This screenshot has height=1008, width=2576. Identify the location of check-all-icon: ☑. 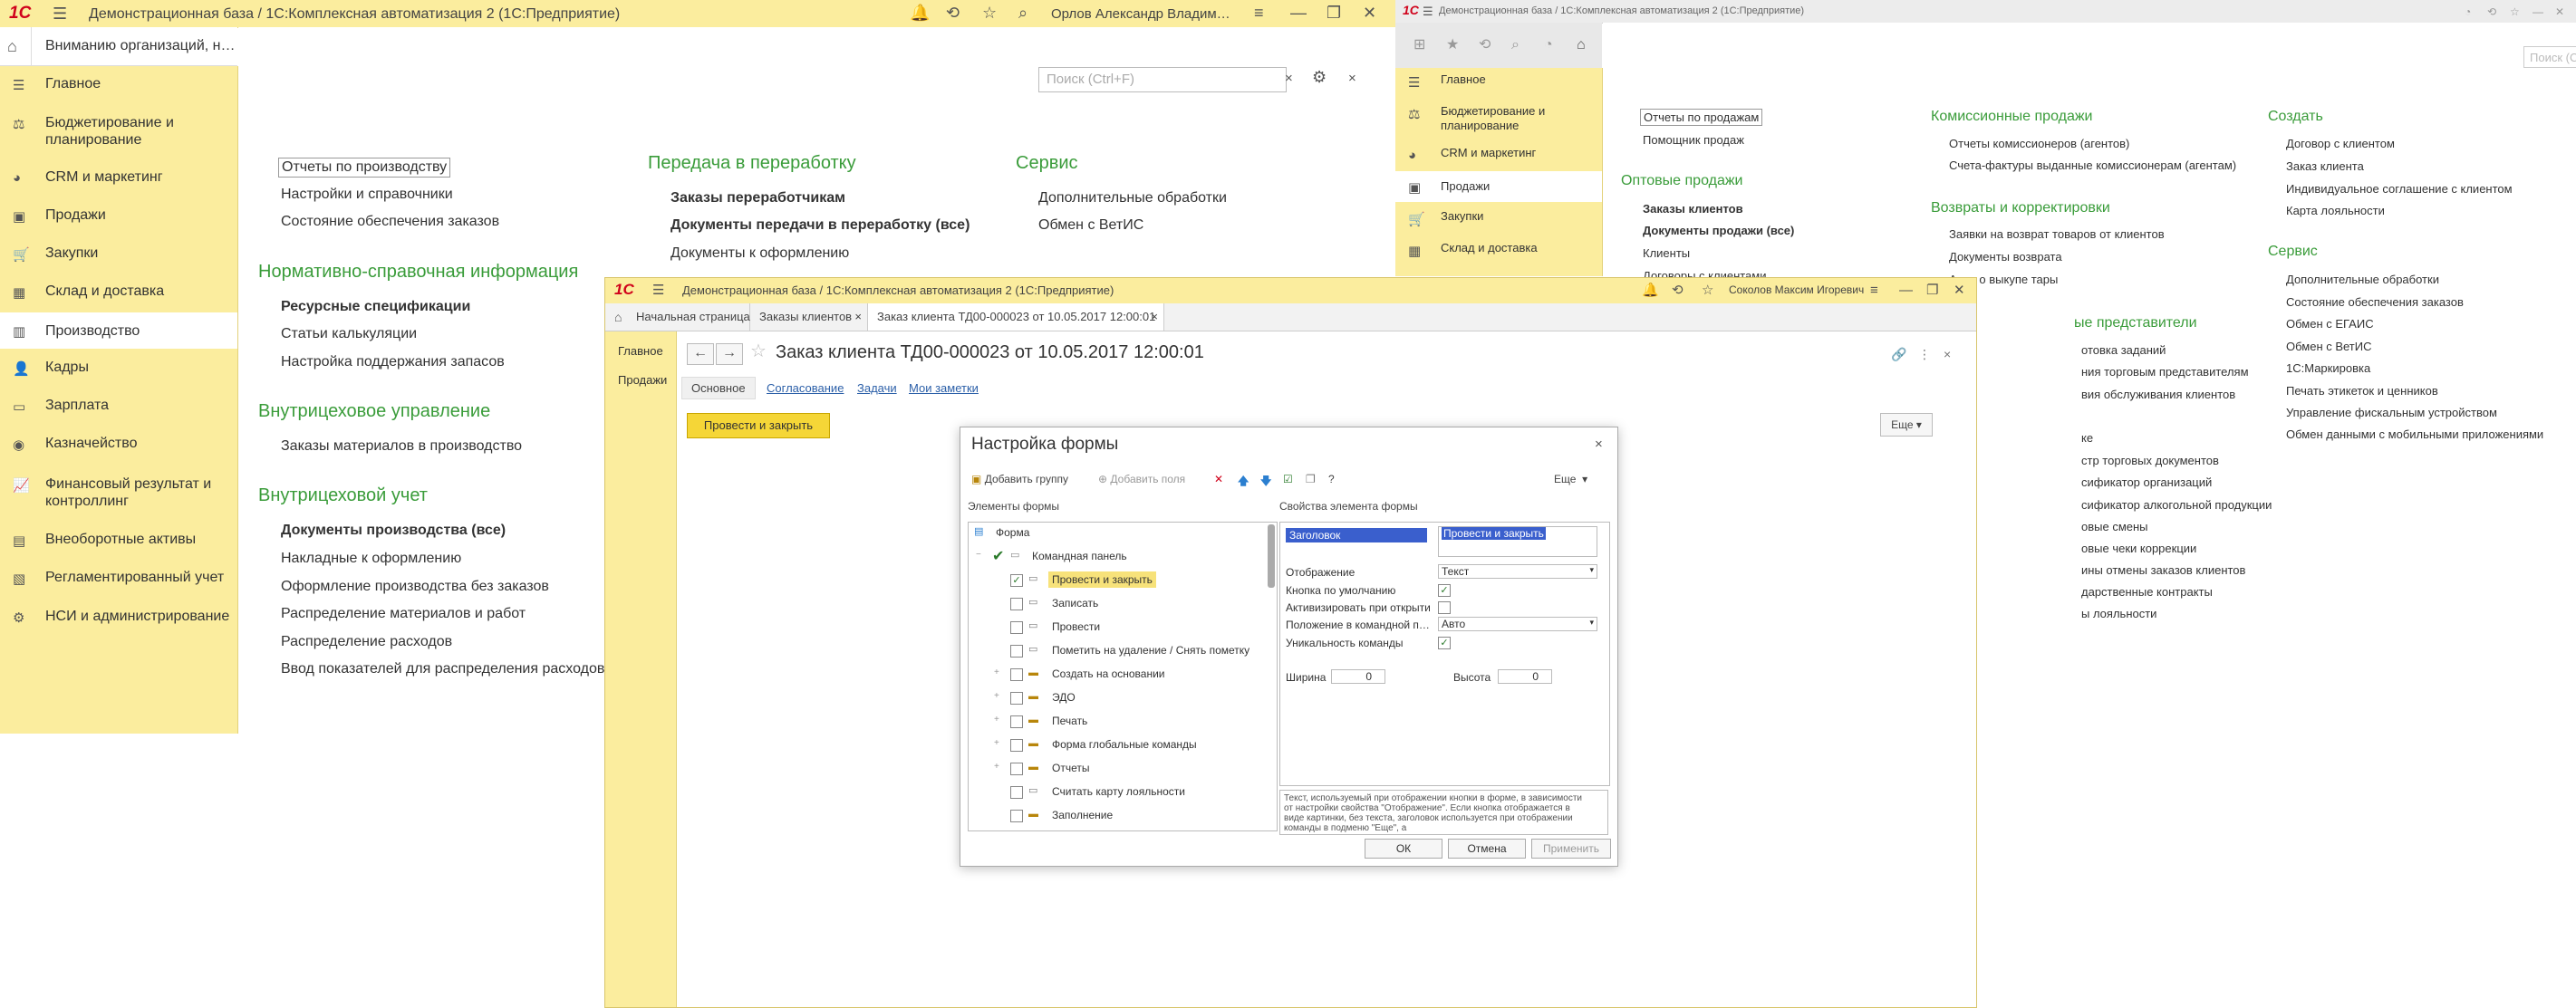
(1288, 479).